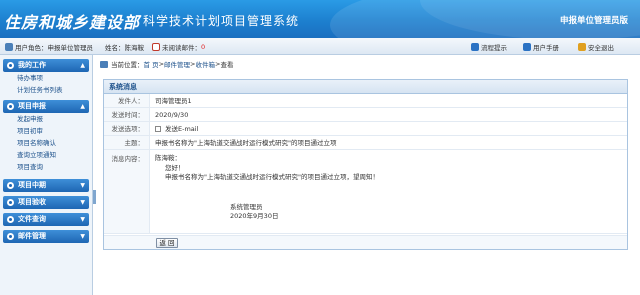 This screenshot has height=295, width=640. Describe the element at coordinates (365, 129) in the screenshot. I see `send-option-row: 发送选项： 发送E-mail` at that location.